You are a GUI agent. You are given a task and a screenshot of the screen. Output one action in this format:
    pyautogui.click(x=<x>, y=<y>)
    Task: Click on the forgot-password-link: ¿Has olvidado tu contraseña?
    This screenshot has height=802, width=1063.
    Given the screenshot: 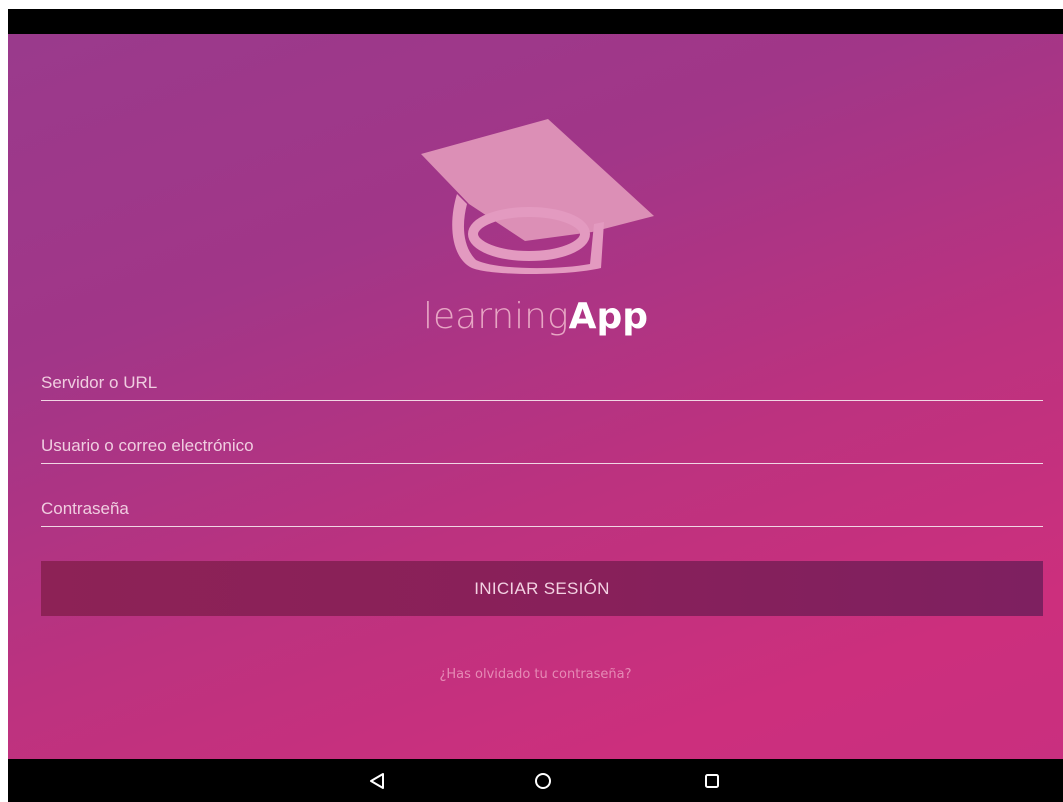 What is the action you would take?
    pyautogui.click(x=535, y=674)
    